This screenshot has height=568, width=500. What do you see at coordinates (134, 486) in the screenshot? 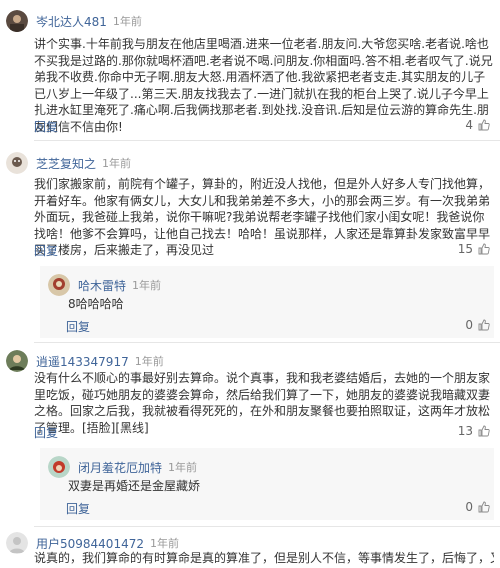
I see `sub-reply-text: 双妻是再婚还是金屋藏娇` at bounding box center [134, 486].